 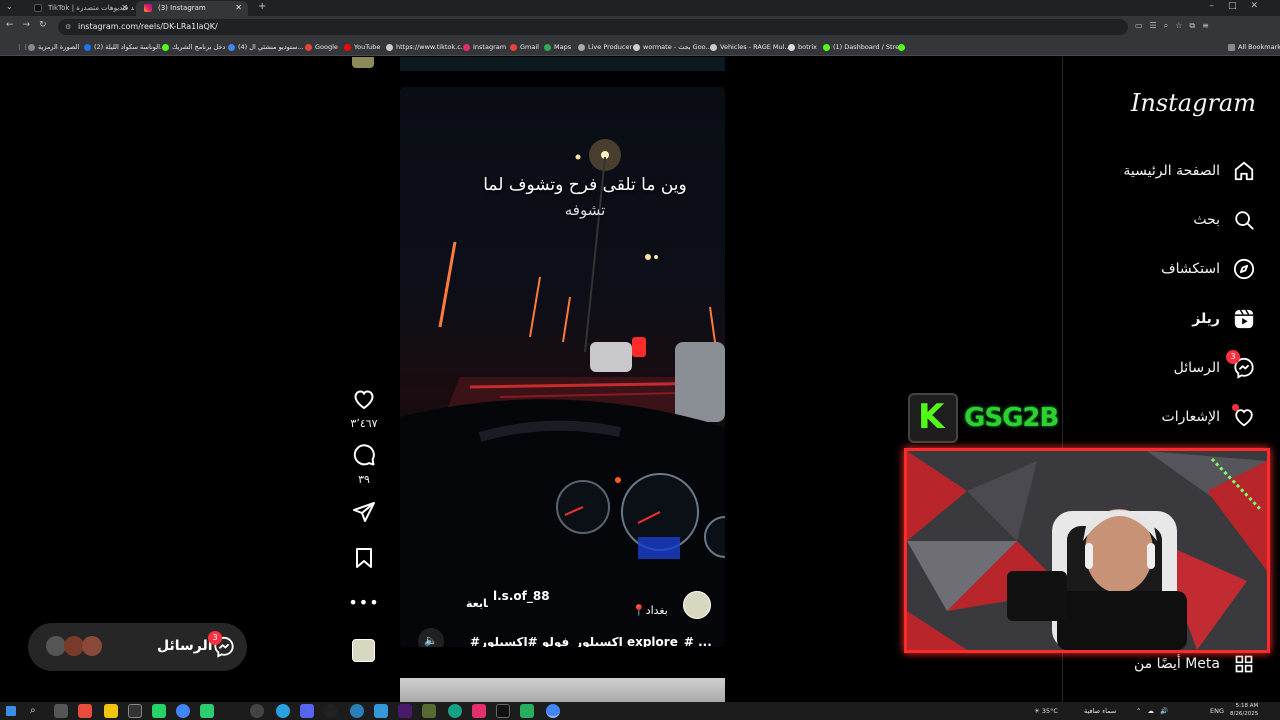 What do you see at coordinates (593, 27) in the screenshot?
I see `url-input: ⚙ instagram.com/reels/DK-LRa1IaQK/` at bounding box center [593, 27].